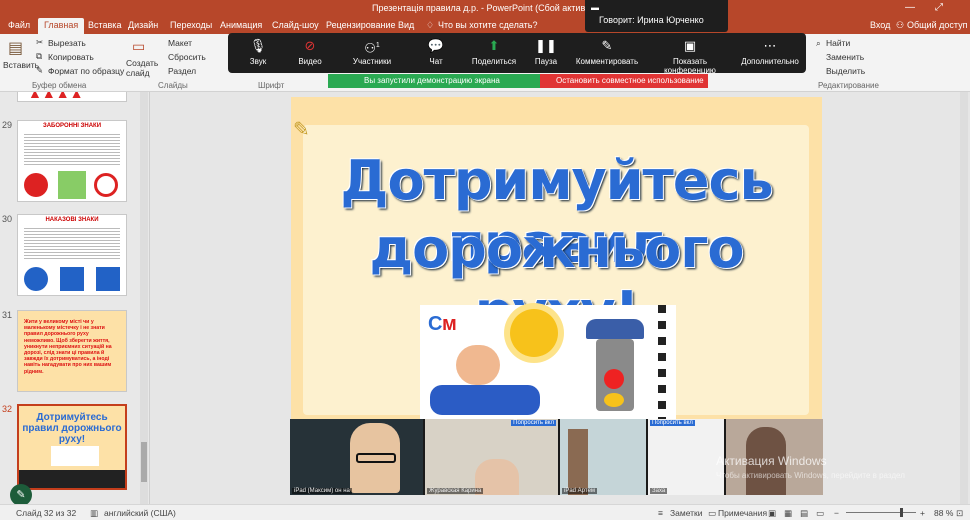 Image resolution: width=970 pixels, height=520 pixels. What do you see at coordinates (804, 513) in the screenshot?
I see `reading-view-icon: ▤` at bounding box center [804, 513].